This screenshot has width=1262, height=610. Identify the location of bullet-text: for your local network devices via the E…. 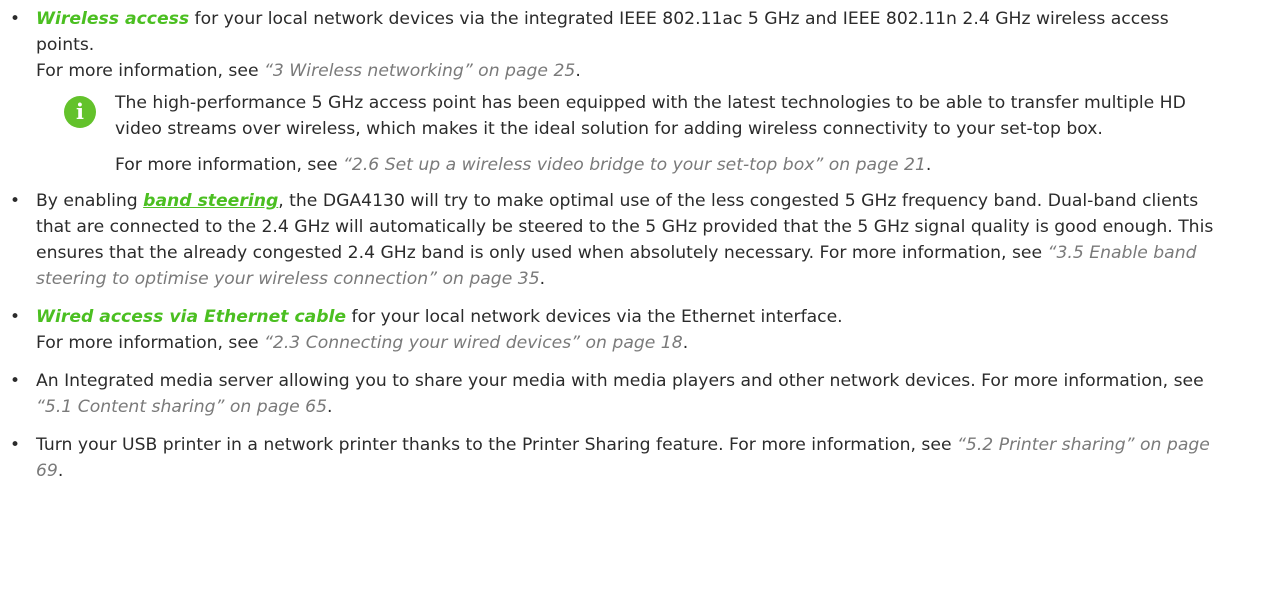
(594, 317).